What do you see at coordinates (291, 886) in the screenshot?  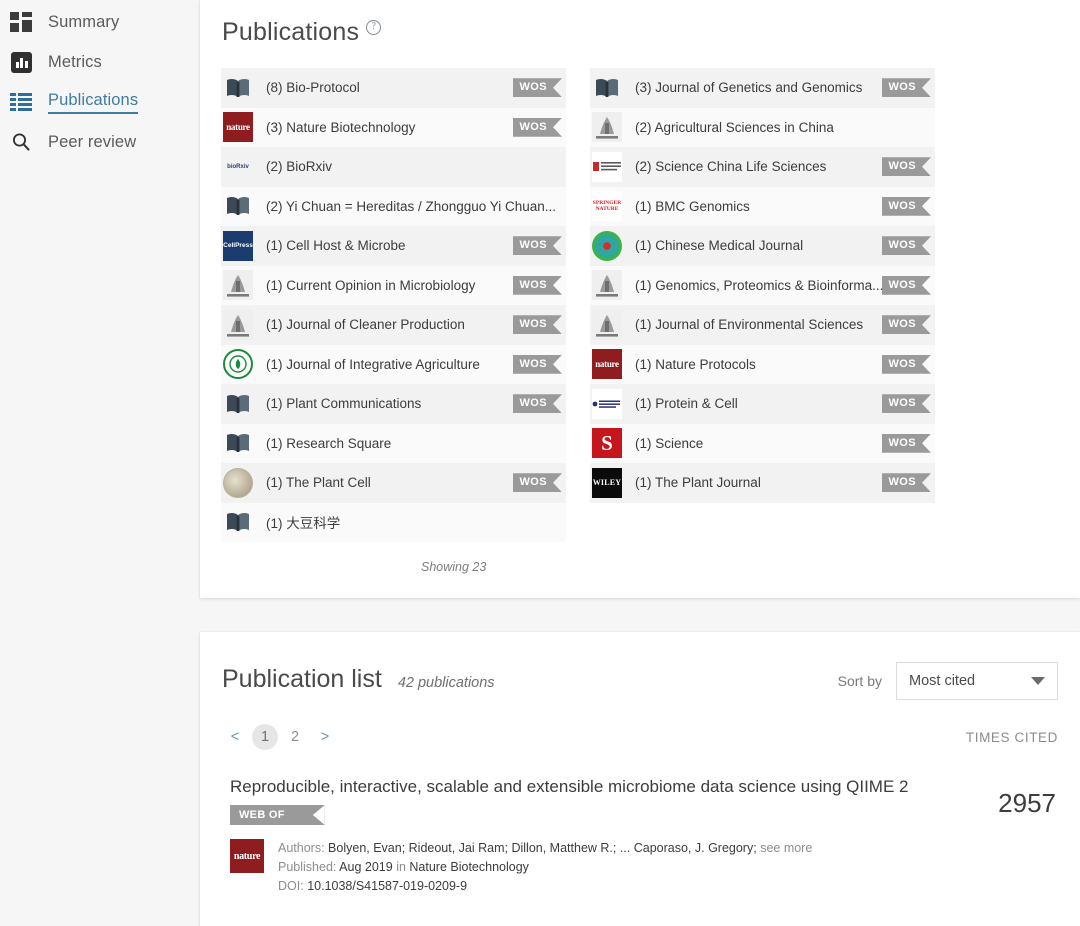 I see `doi-label: DOI:` at bounding box center [291, 886].